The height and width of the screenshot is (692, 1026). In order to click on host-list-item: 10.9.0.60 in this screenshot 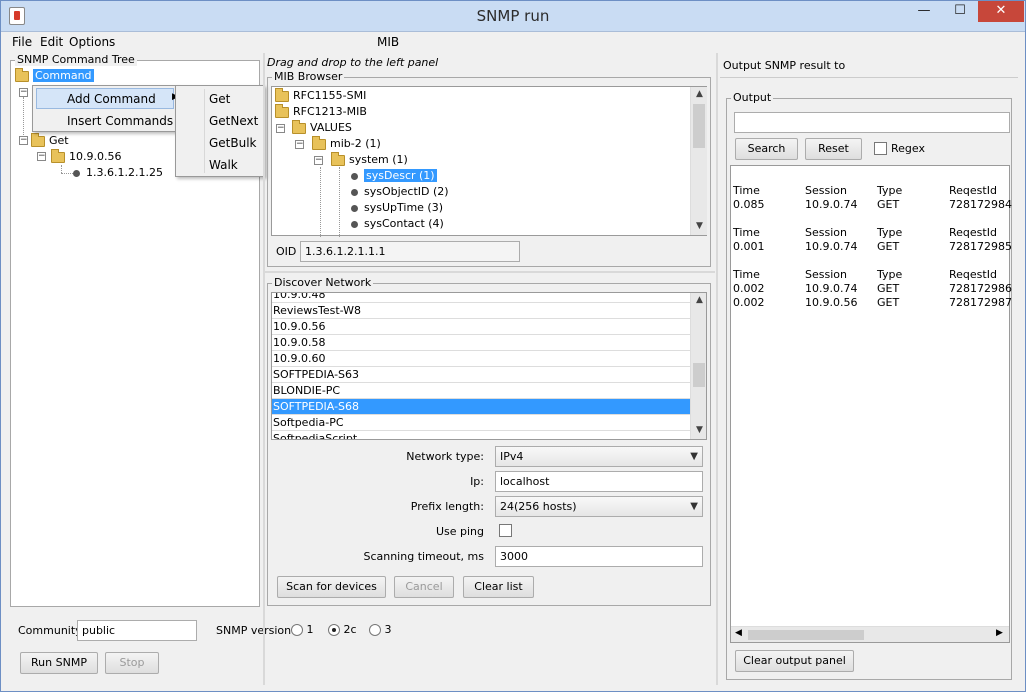, I will do `click(481, 359)`.